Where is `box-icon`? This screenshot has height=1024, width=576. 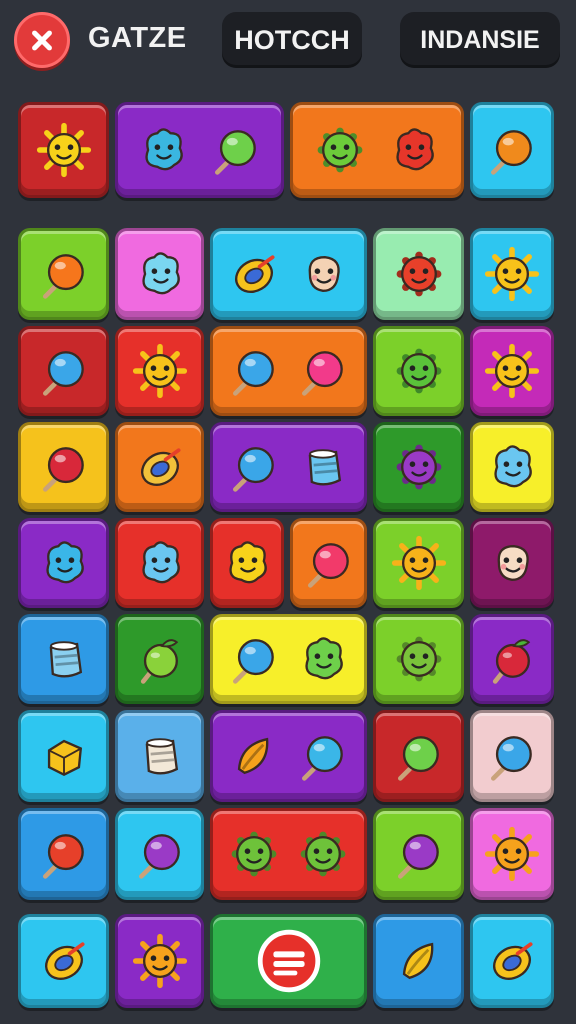 box-icon is located at coordinates (64, 757).